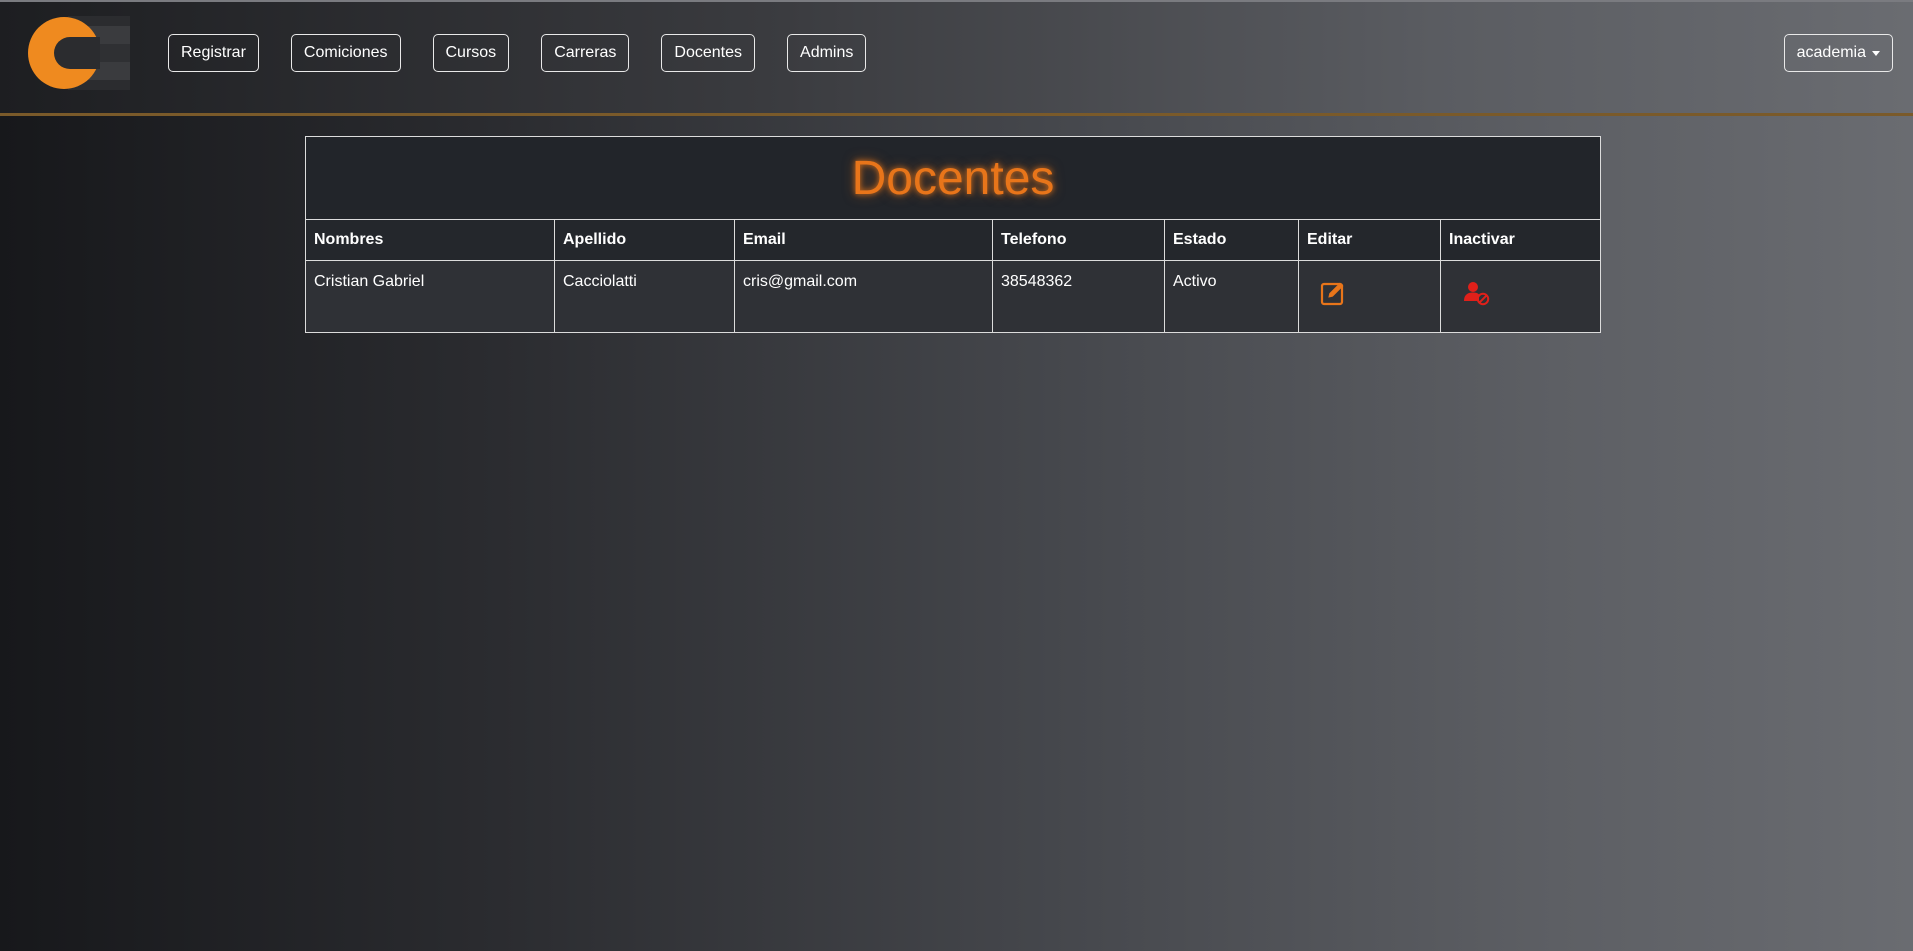  What do you see at coordinates (644, 240) in the screenshot?
I see `column-header-apellido: Apellido` at bounding box center [644, 240].